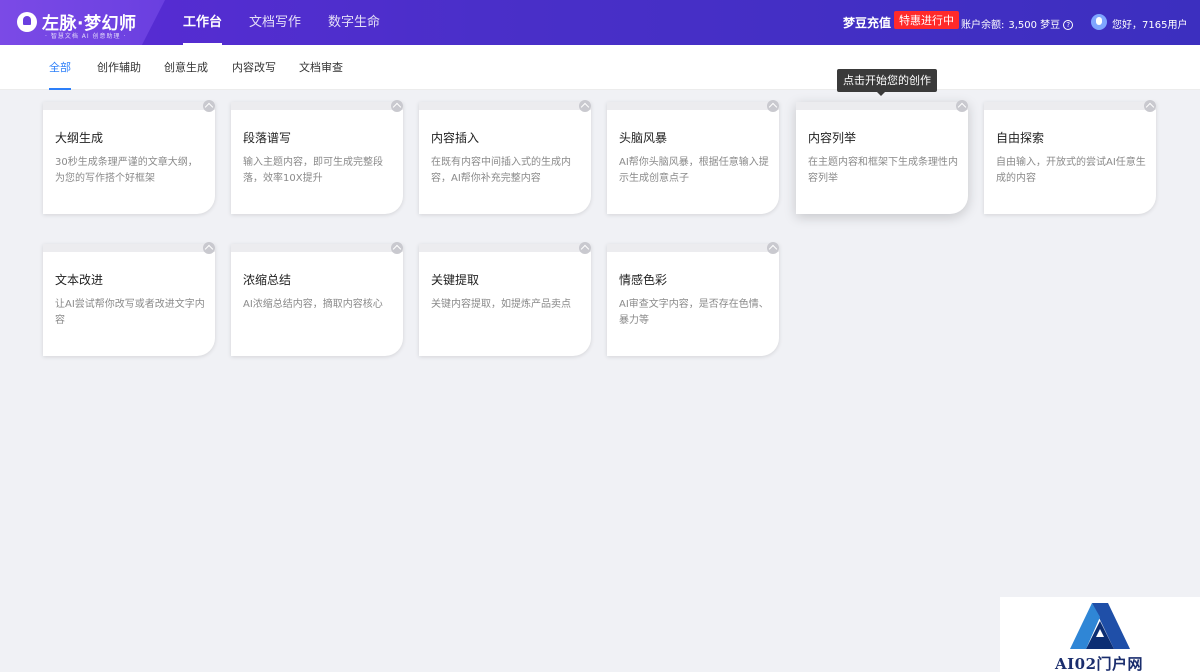  Describe the element at coordinates (1100, 626) in the screenshot. I see `watermark-logo-icon` at that location.